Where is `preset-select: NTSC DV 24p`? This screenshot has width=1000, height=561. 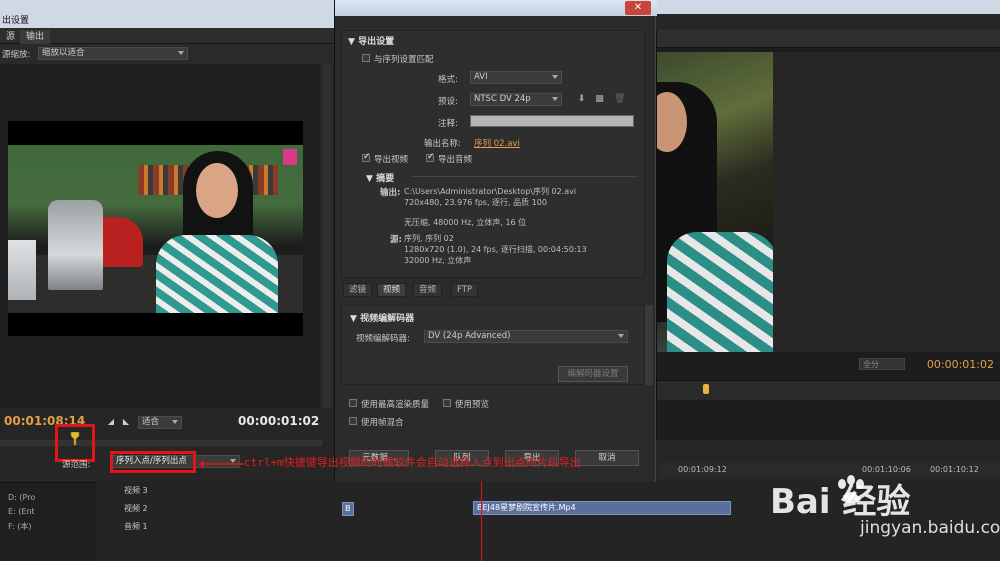
preset-select: NTSC DV 24p is located at coordinates (516, 99).